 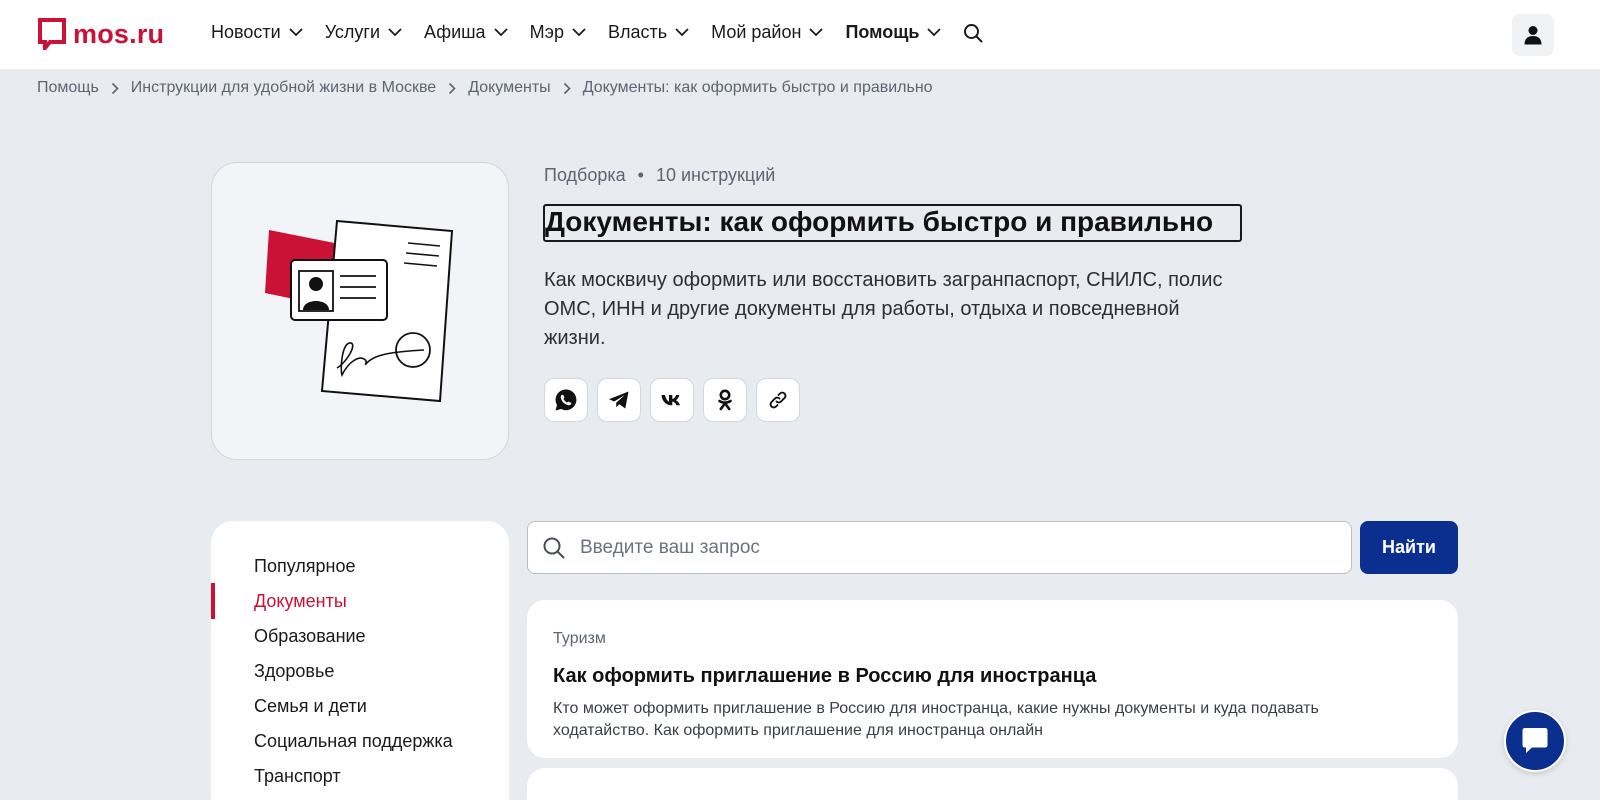 What do you see at coordinates (882, 32) in the screenshot?
I see `nav-item-label: Помощь` at bounding box center [882, 32].